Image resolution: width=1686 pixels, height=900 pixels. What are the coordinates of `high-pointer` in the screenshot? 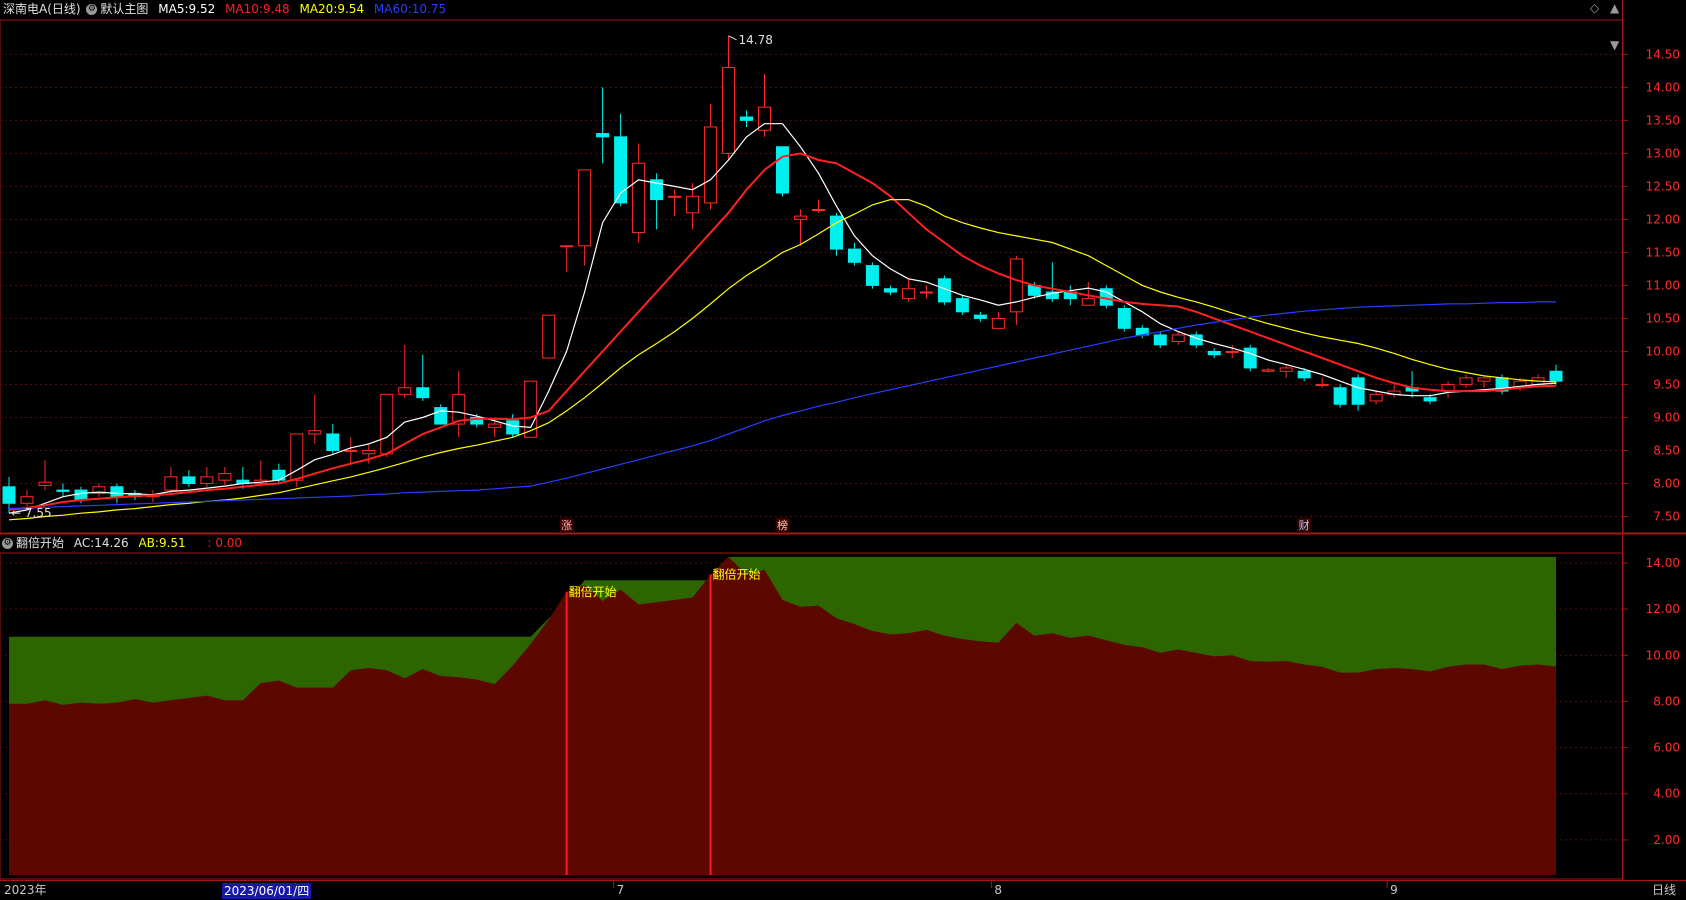 It's located at (732, 38).